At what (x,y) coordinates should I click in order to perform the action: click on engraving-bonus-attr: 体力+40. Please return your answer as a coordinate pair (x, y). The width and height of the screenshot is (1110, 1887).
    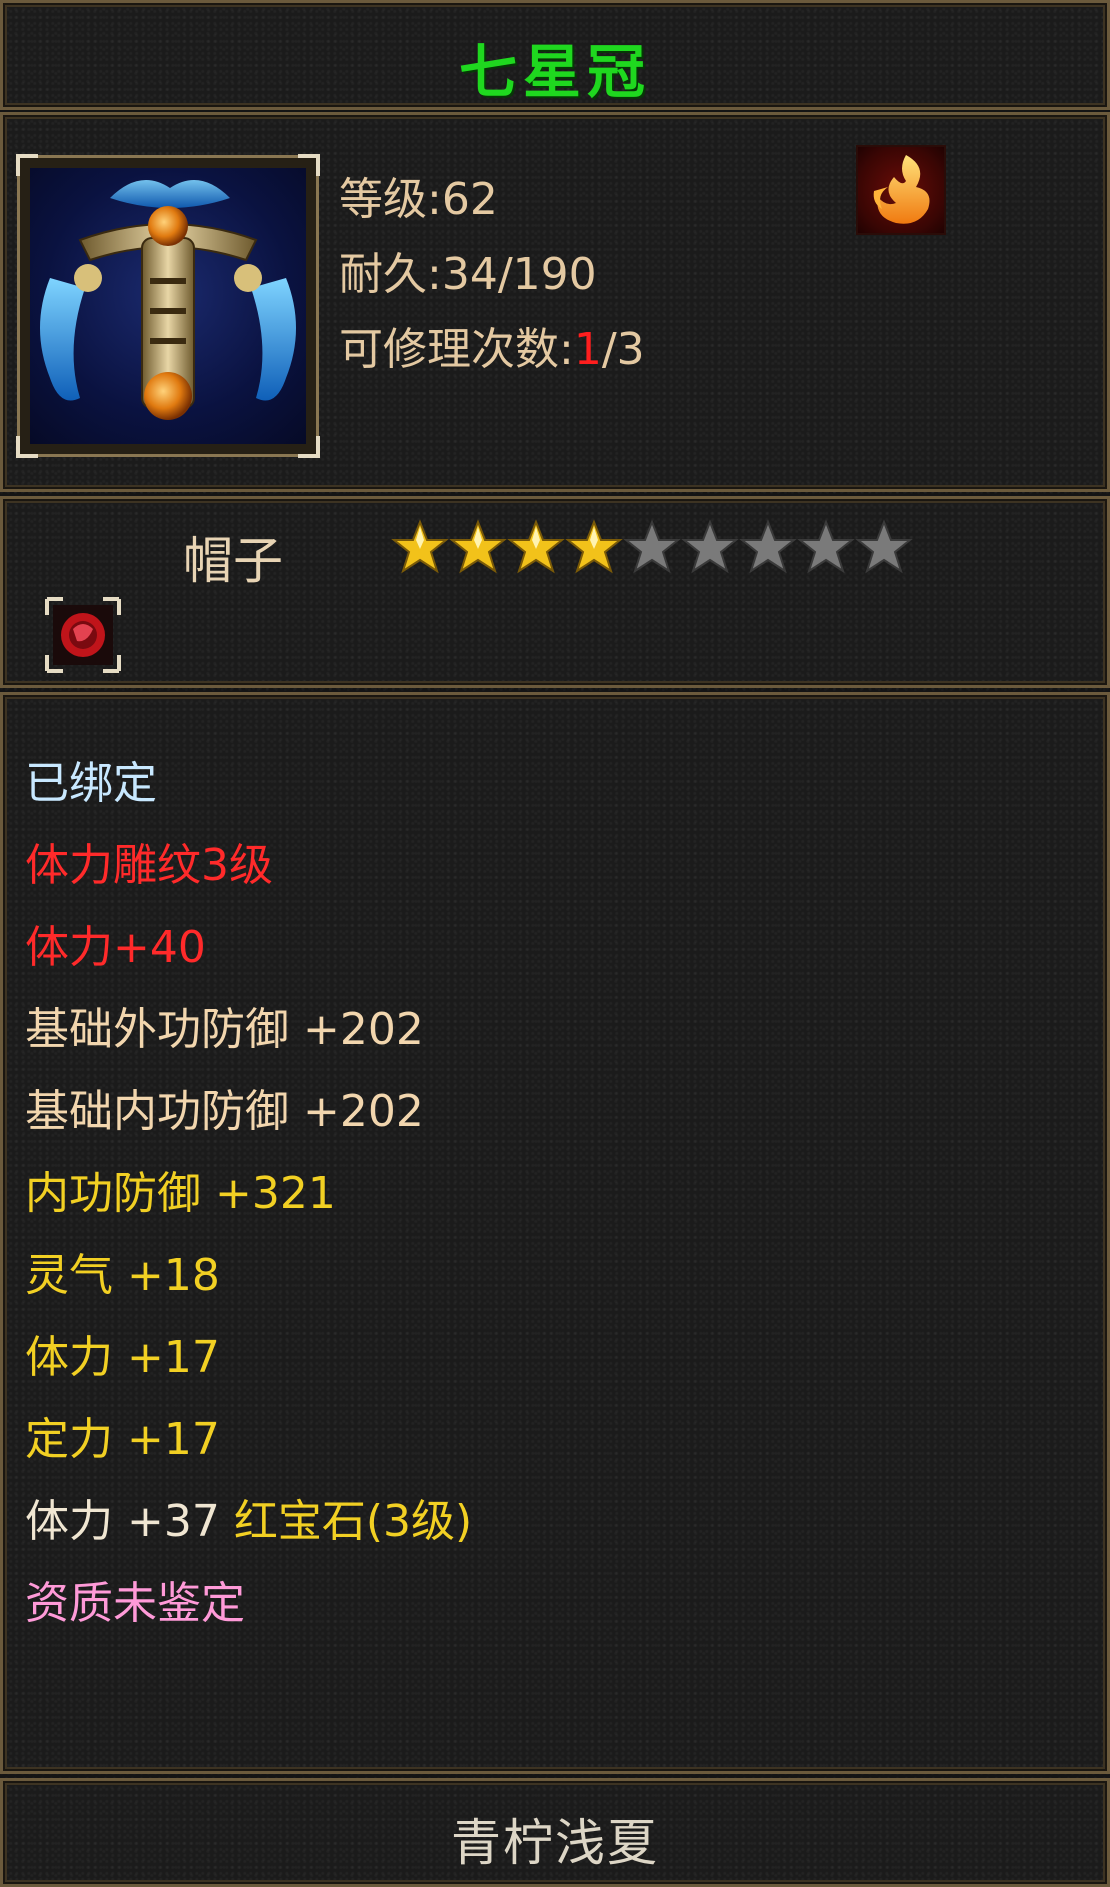
    Looking at the image, I should click on (115, 947).